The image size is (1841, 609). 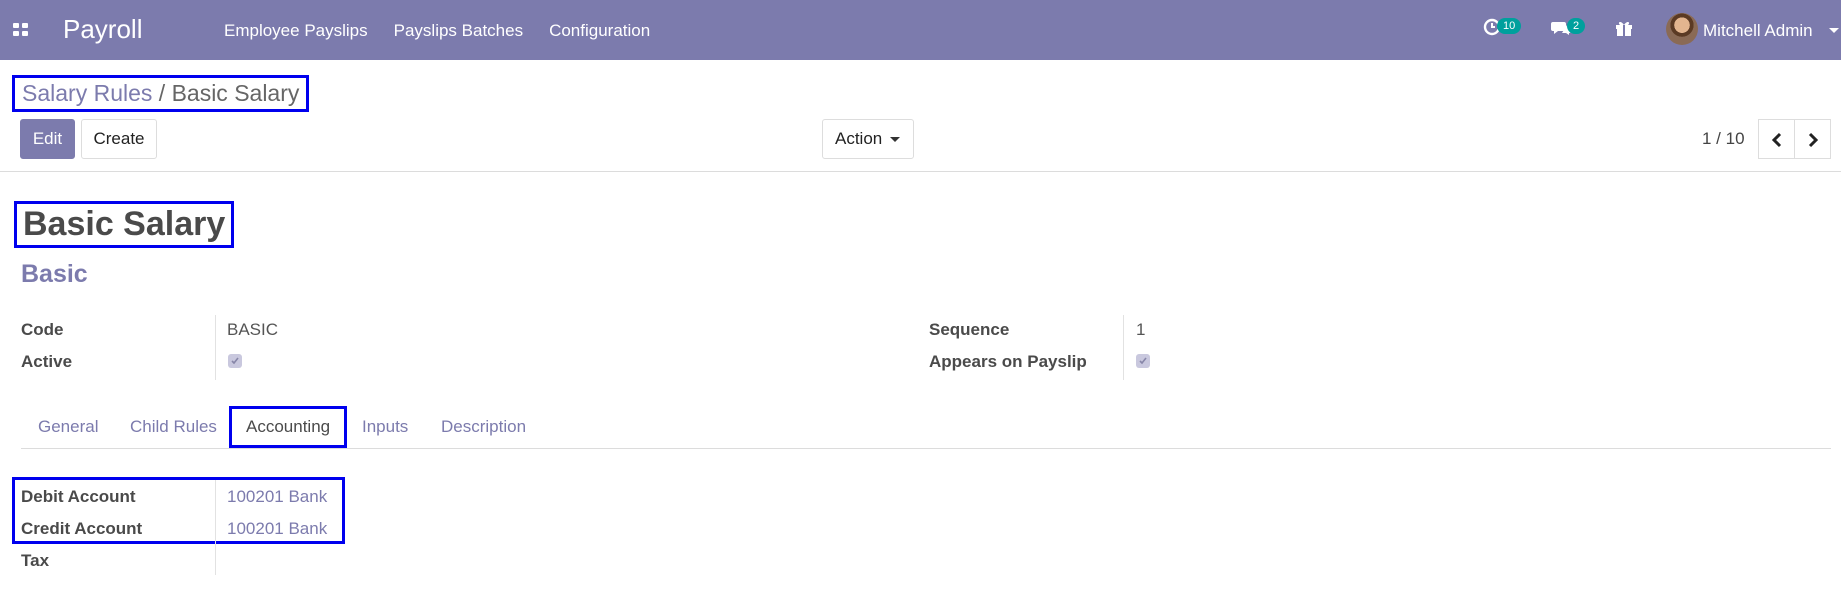 What do you see at coordinates (42, 329) in the screenshot?
I see `field-label-code: Code` at bounding box center [42, 329].